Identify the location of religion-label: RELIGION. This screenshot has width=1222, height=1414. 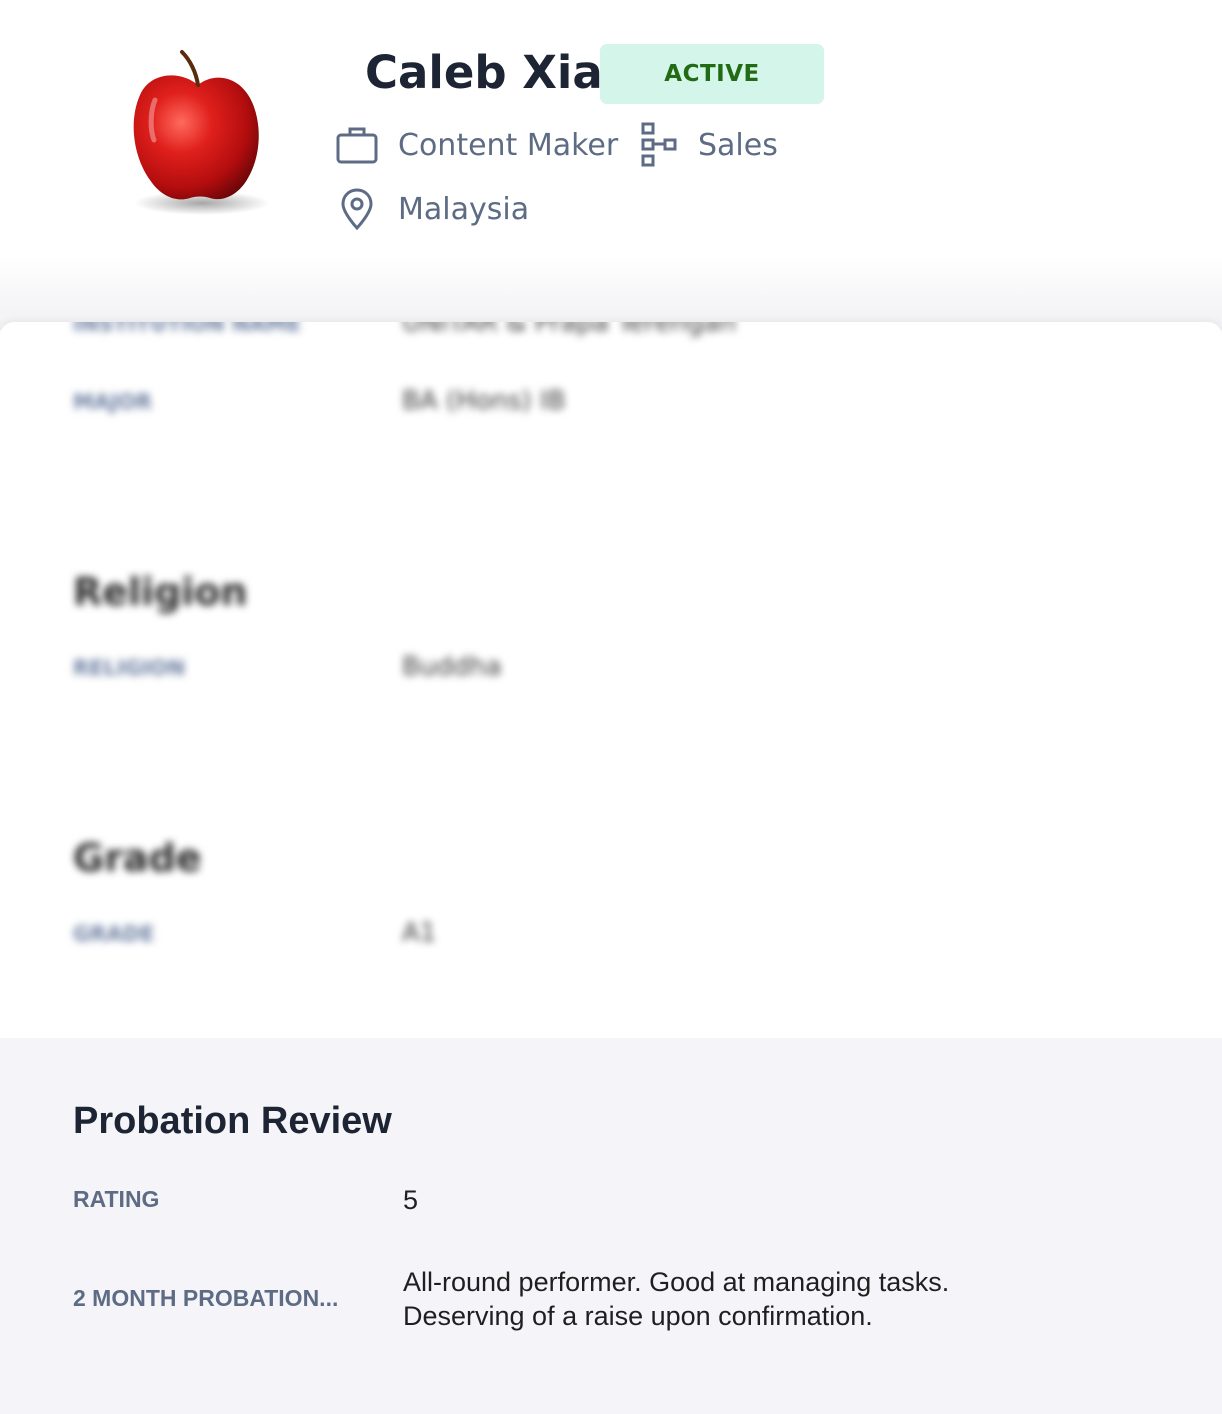
(129, 668).